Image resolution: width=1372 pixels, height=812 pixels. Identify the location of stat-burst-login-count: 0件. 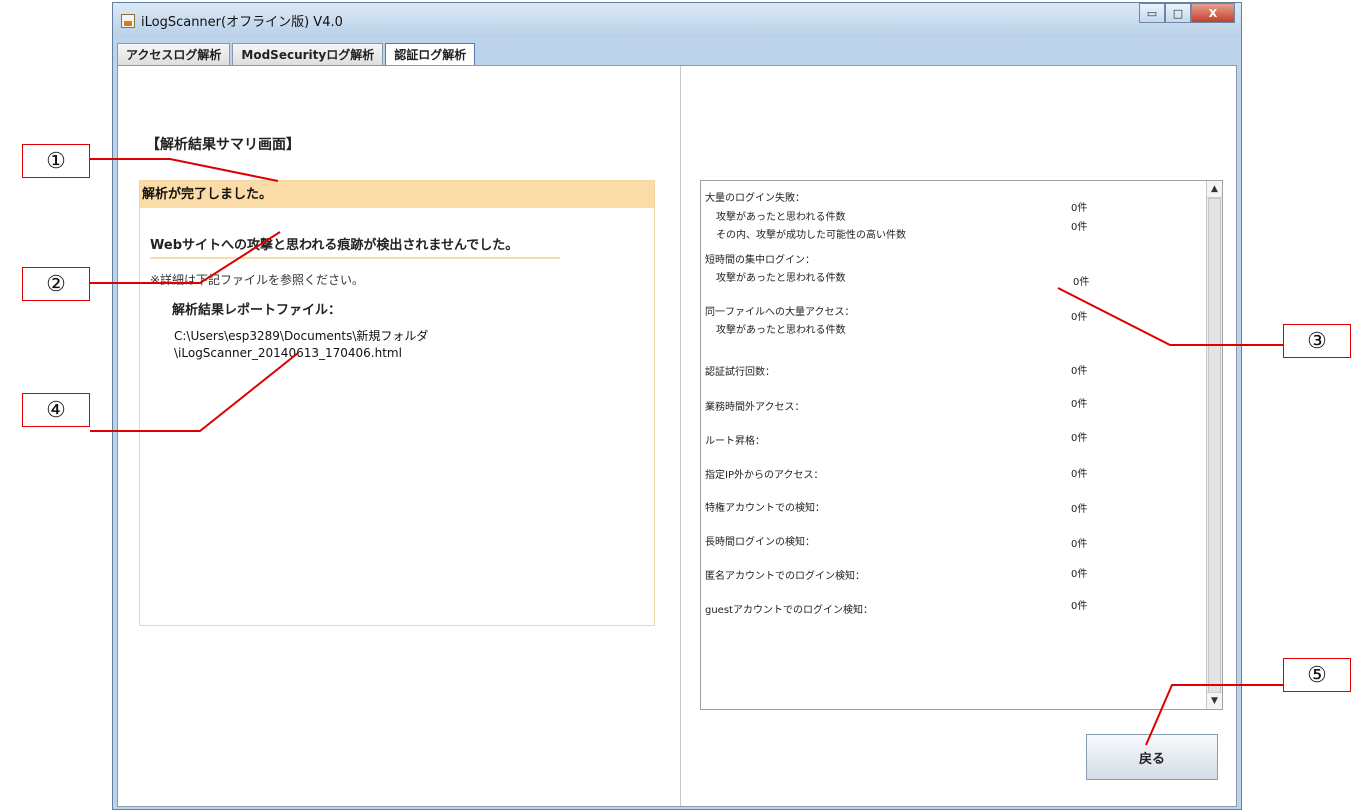
(1081, 282).